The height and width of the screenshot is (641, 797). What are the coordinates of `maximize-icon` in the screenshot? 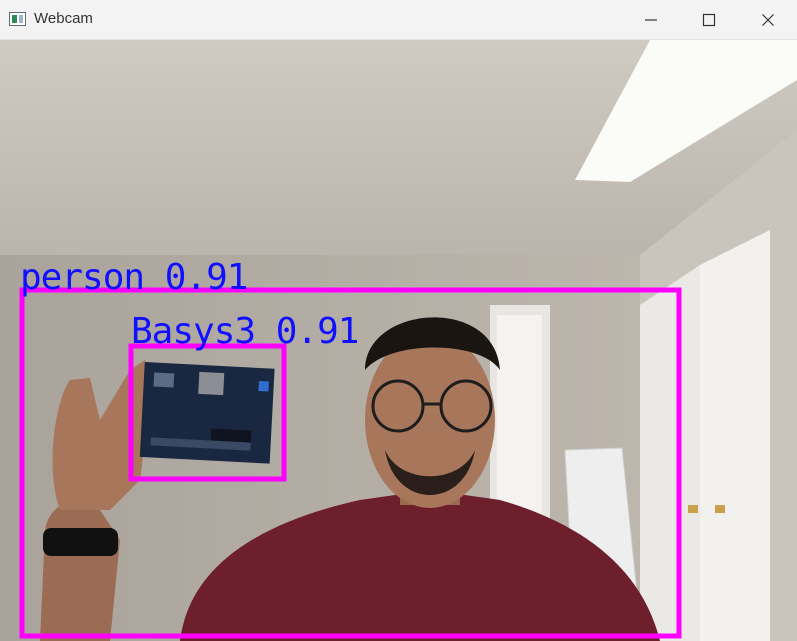 It's located at (709, 20).